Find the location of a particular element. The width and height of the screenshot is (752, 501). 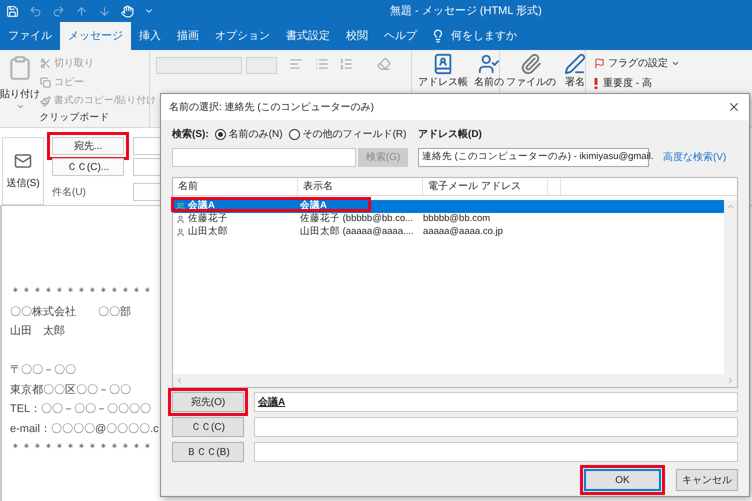

recipient-button: 宛先(O) is located at coordinates (208, 402).